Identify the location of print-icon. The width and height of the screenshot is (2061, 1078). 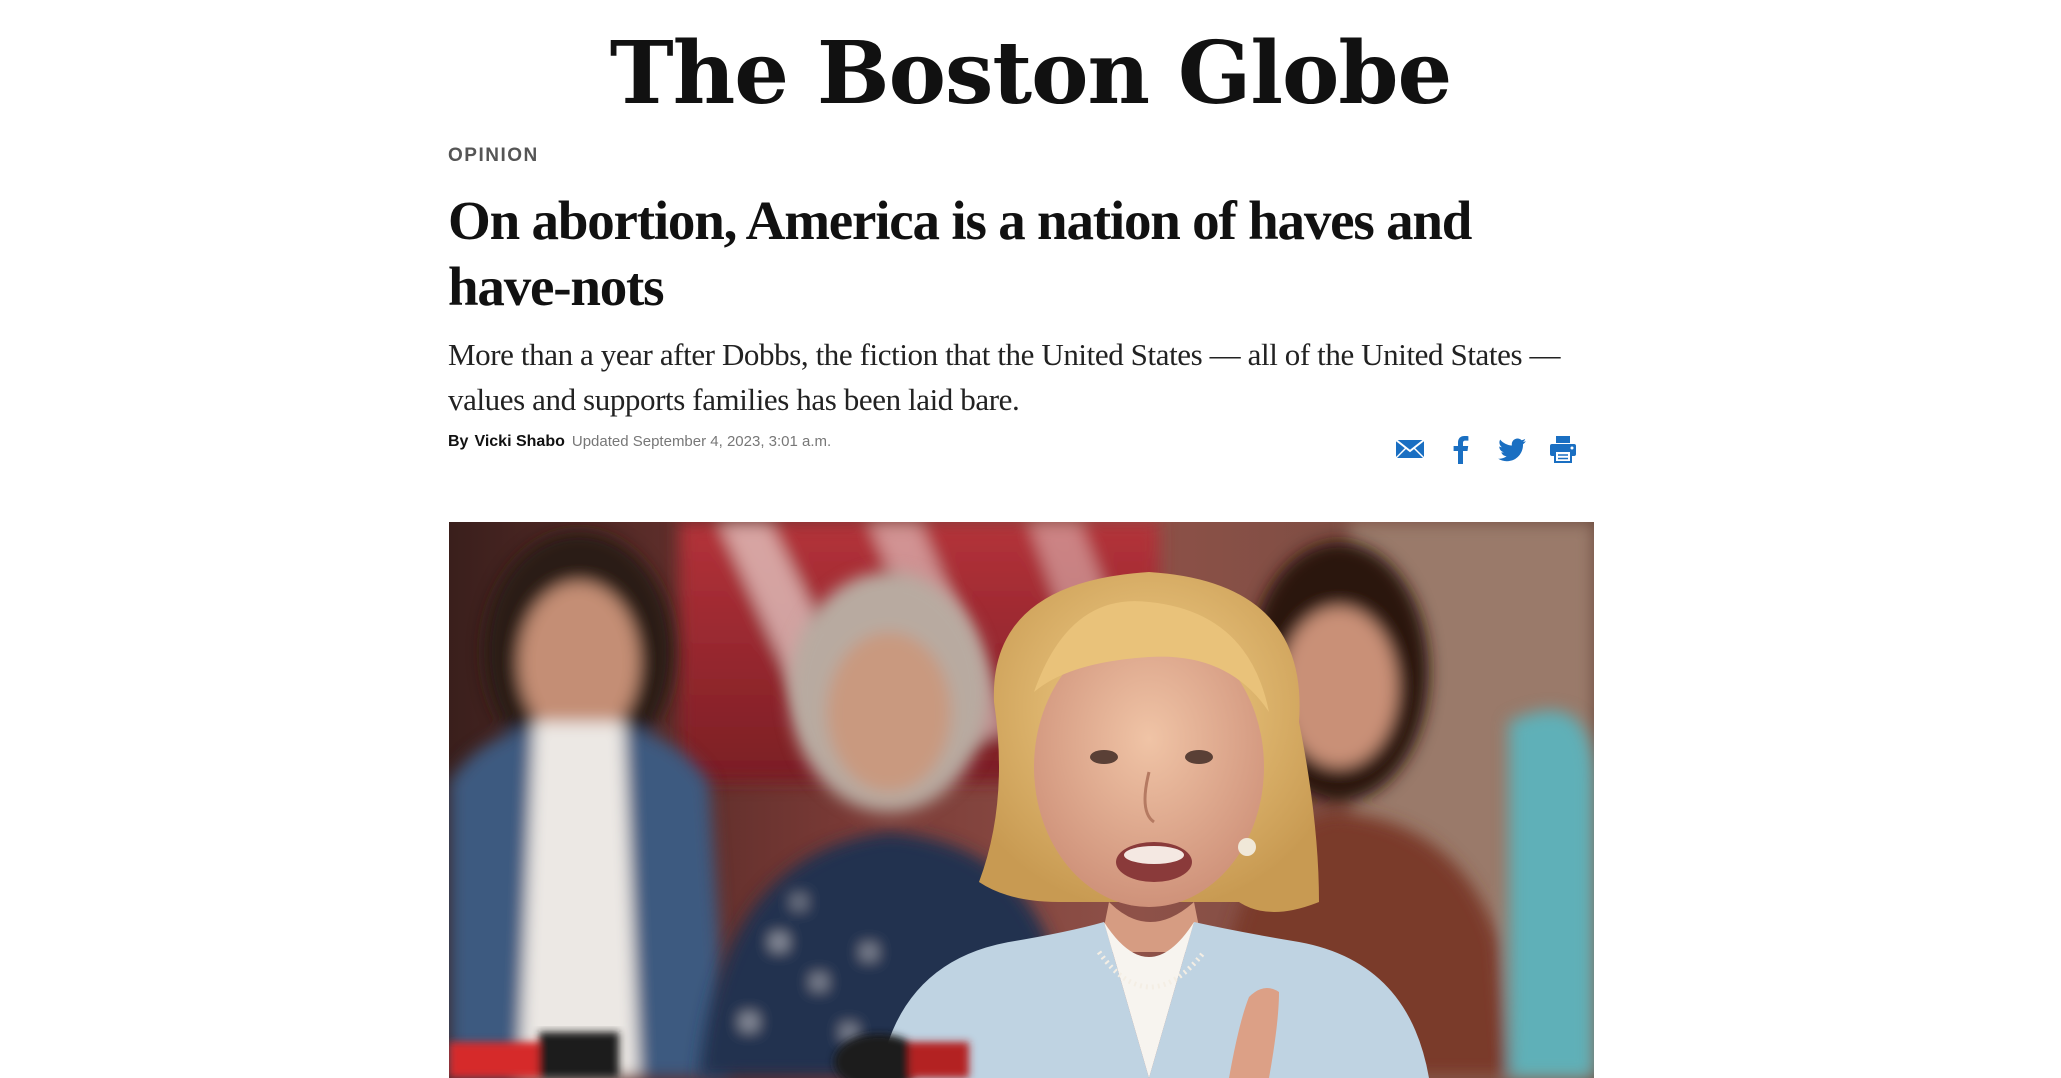
(1563, 449).